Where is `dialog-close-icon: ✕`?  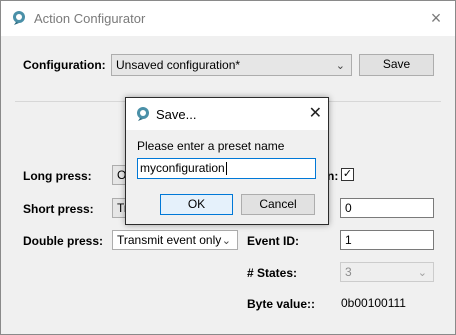
dialog-close-icon: ✕ is located at coordinates (315, 113).